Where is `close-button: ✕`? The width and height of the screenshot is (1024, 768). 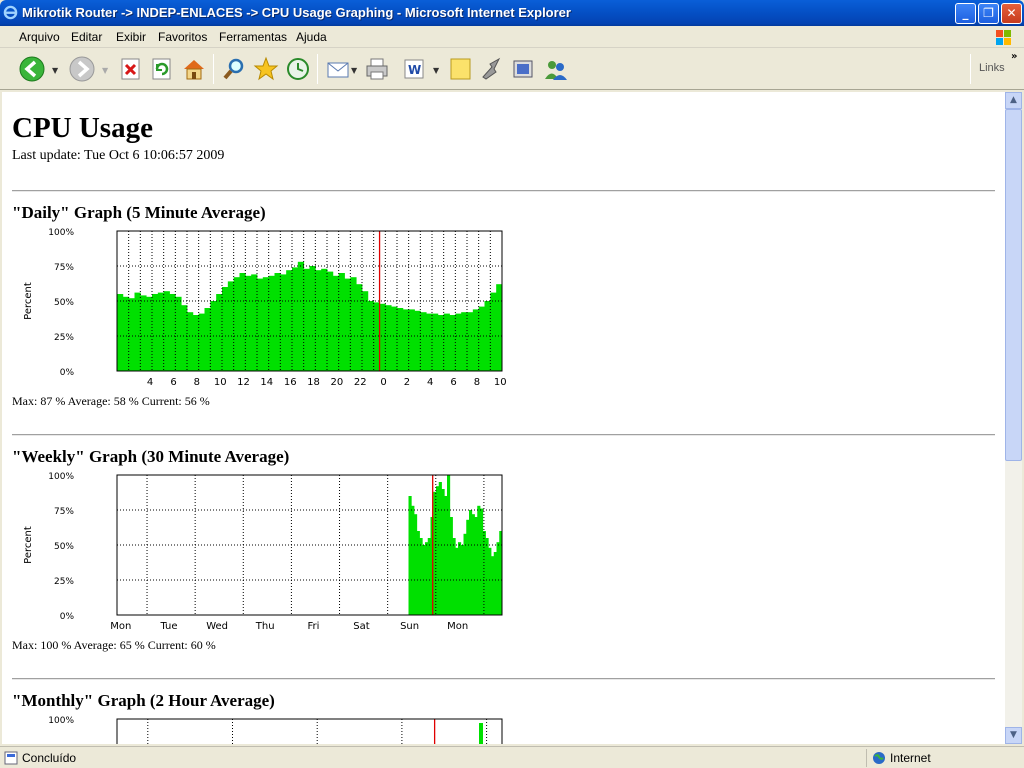
close-button: ✕ is located at coordinates (1011, 13).